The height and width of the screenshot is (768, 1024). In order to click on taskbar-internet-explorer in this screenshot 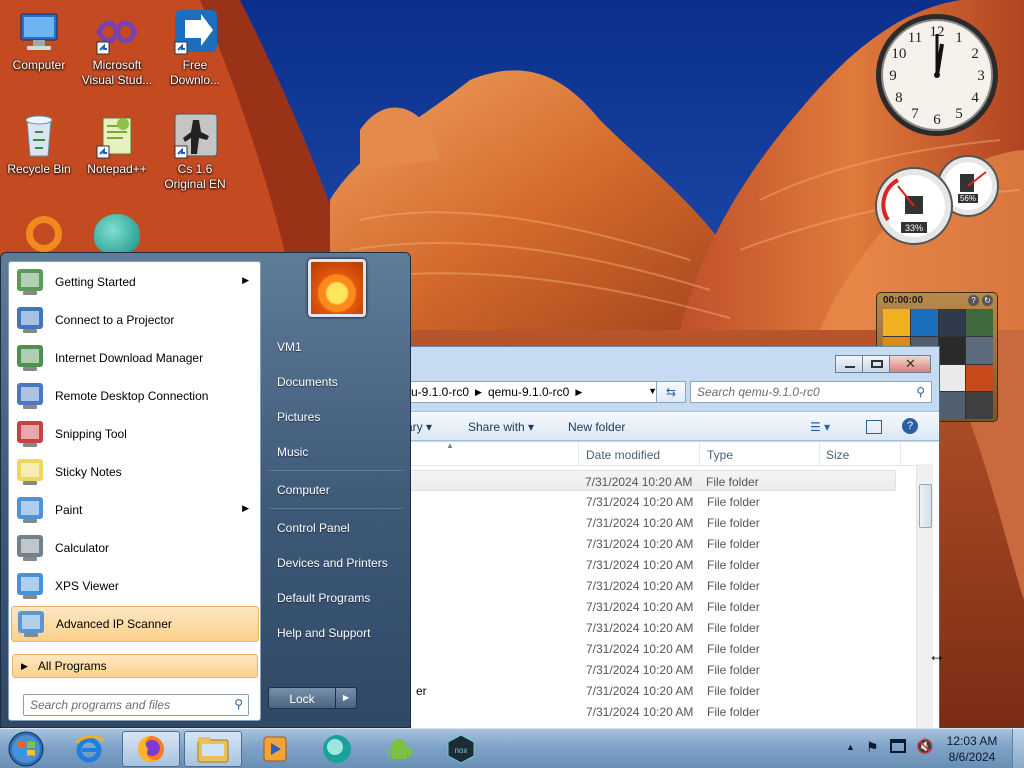, I will do `click(89, 749)`.